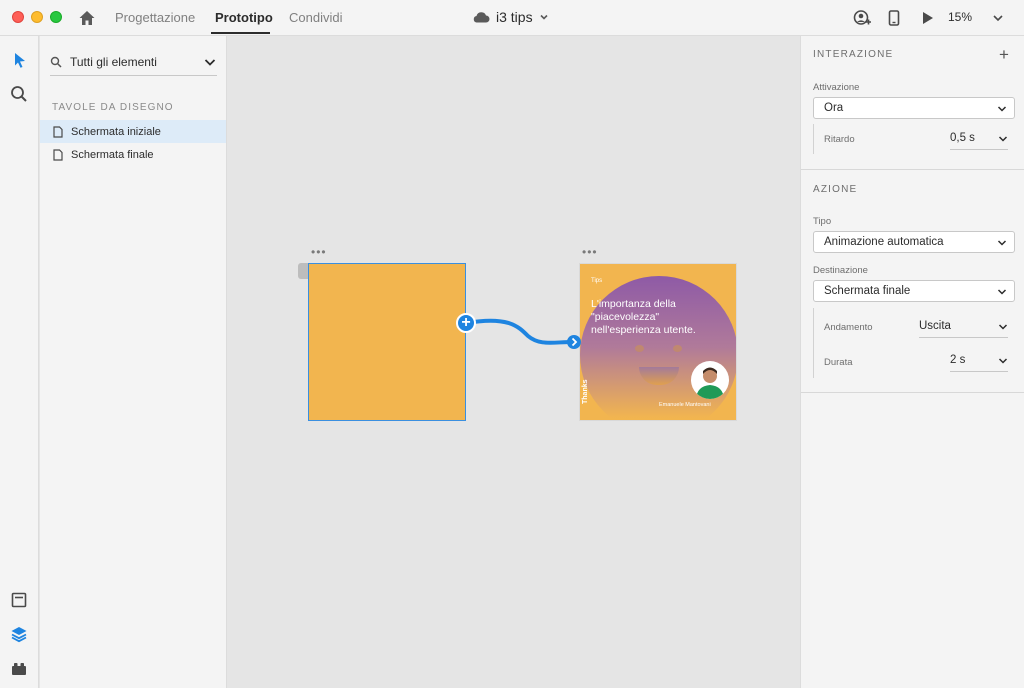 This screenshot has width=1024, height=688. What do you see at coordinates (116, 131) in the screenshot?
I see `artboard-item-label: Schermata iniziale` at bounding box center [116, 131].